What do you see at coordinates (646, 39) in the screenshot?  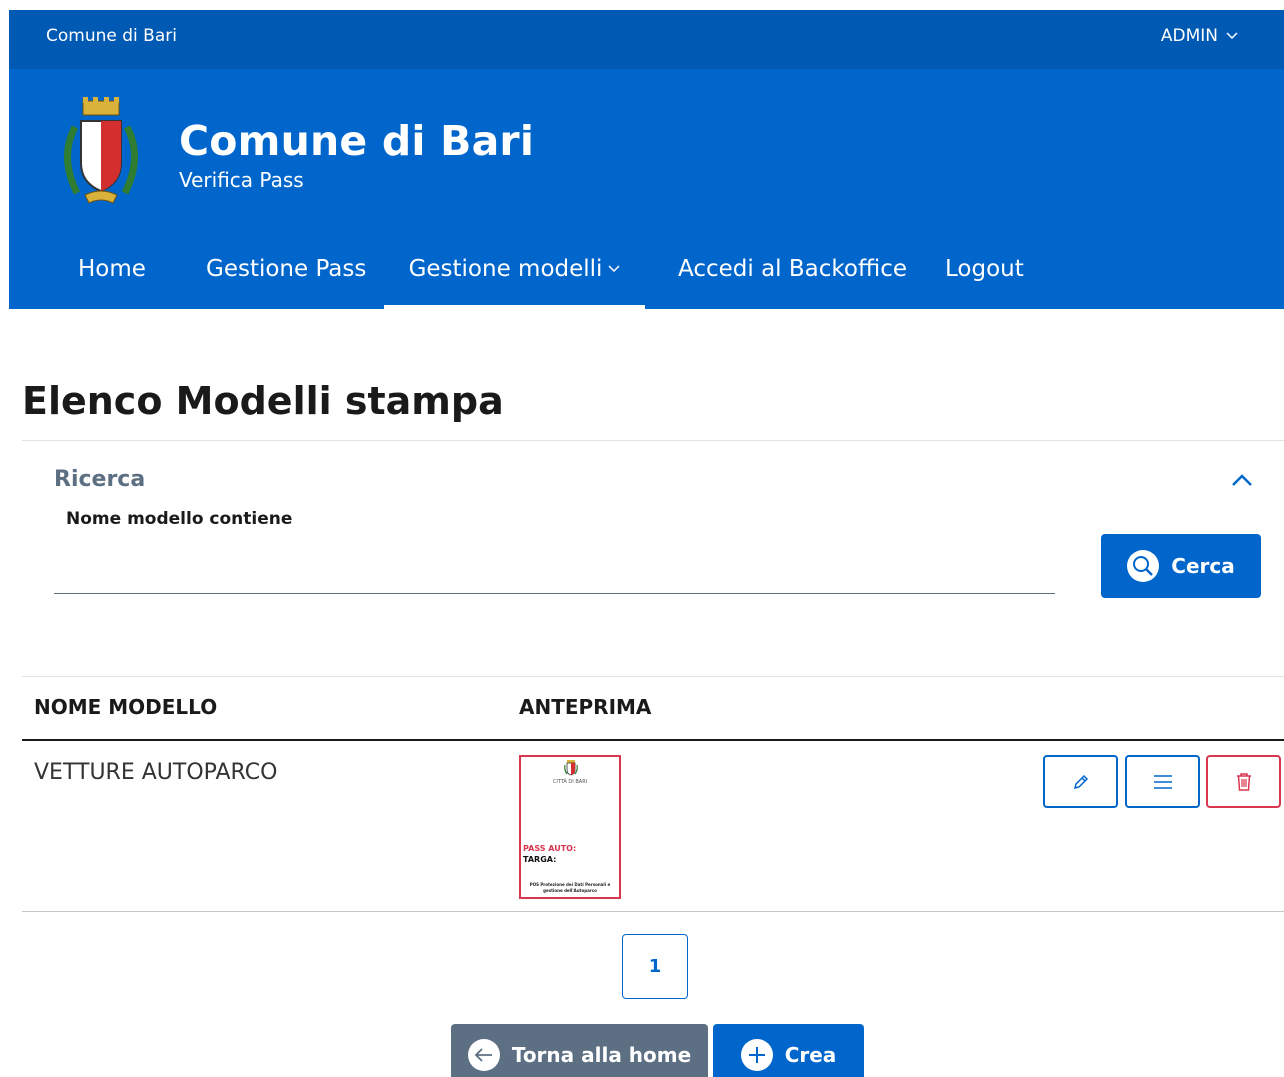 I see `slim-header: Comune di Bari ADMIN` at bounding box center [646, 39].